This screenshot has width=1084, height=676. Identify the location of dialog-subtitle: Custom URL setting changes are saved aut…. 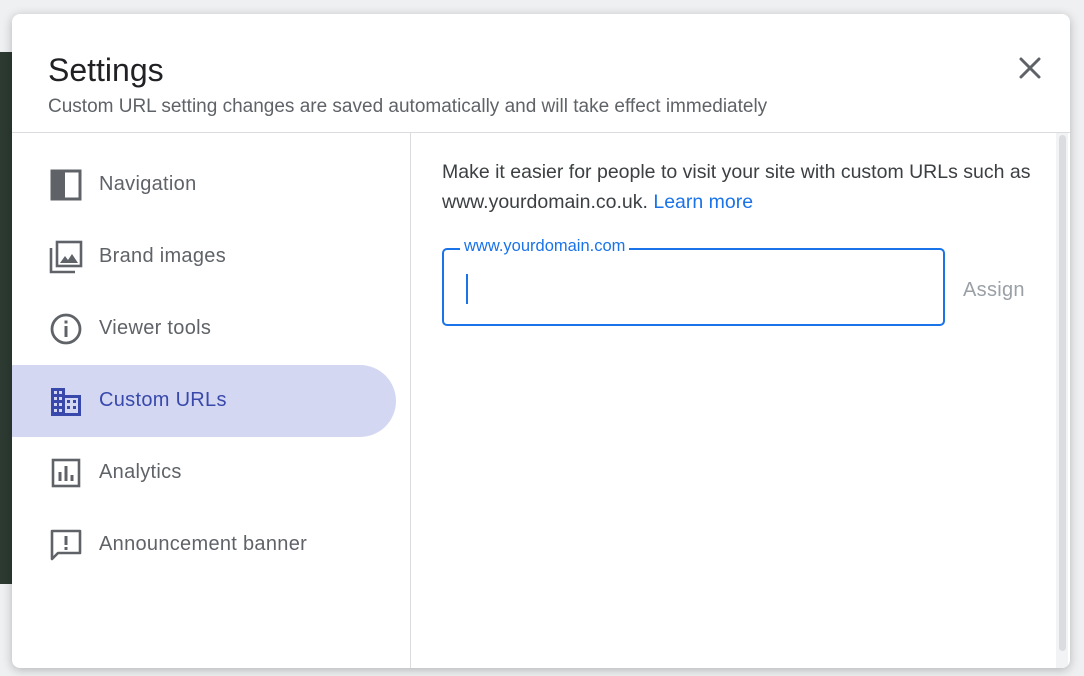
(408, 106).